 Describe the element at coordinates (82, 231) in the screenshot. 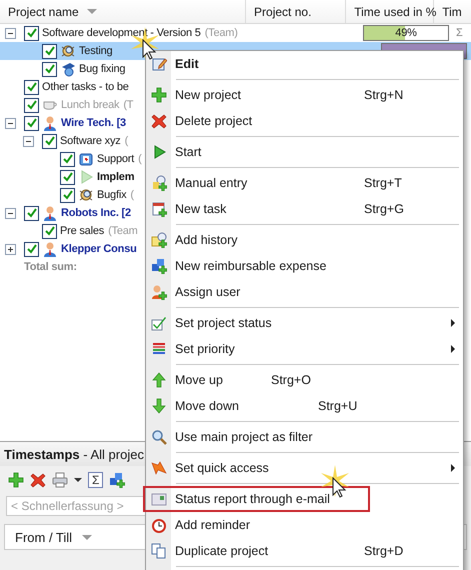

I see `project-name: Pre sales` at that location.